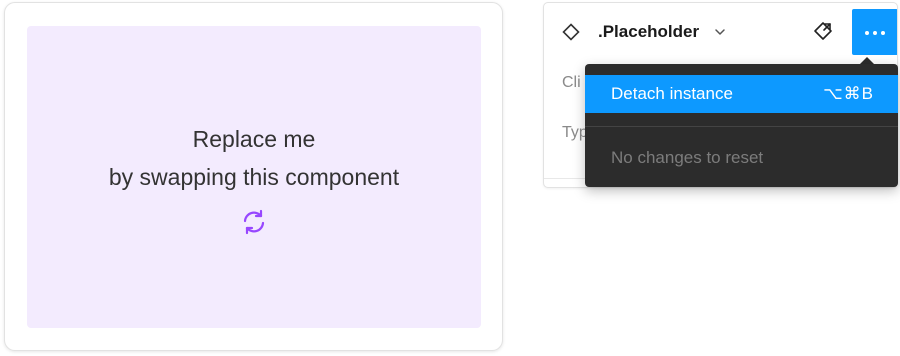 The image size is (900, 356). Describe the element at coordinates (648, 32) in the screenshot. I see `component-name: .Placeholder` at that location.